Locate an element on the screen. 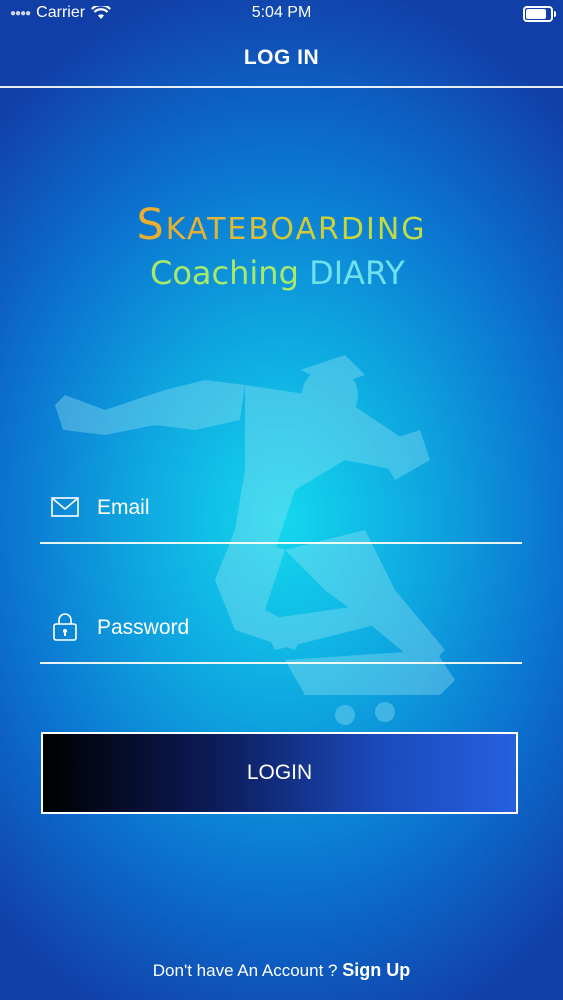 This screenshot has height=1000, width=563. lock-icon is located at coordinates (65, 627).